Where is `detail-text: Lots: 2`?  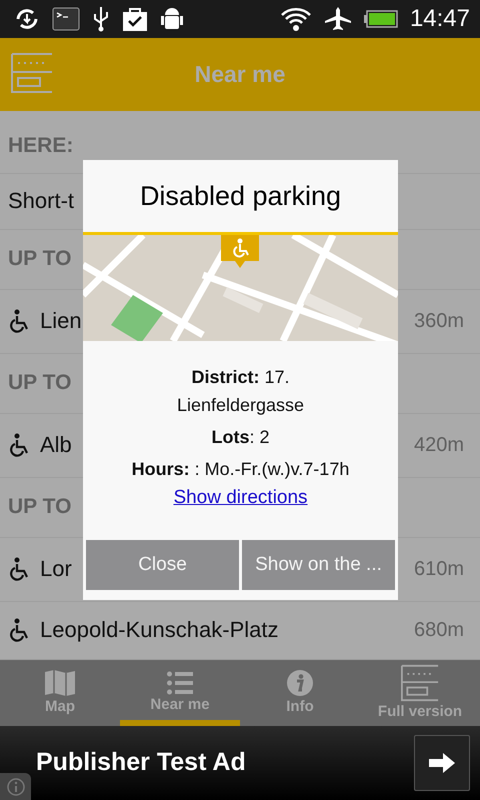 detail-text: Lots: 2 is located at coordinates (240, 437).